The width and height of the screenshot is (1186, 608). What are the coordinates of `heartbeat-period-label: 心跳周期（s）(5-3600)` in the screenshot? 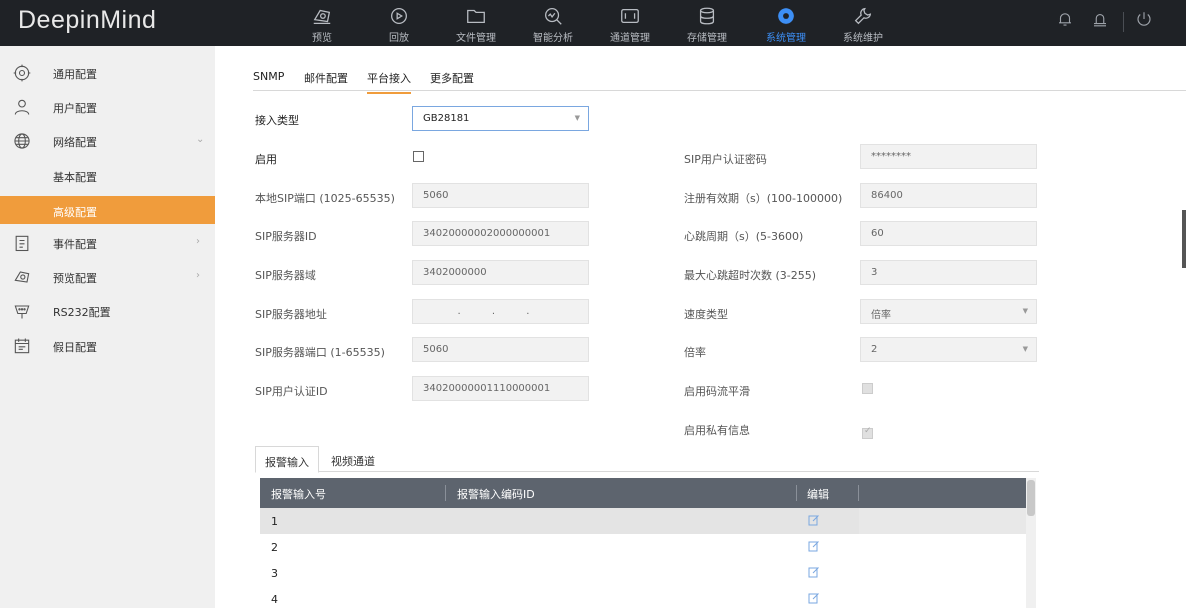 It's located at (744, 236).